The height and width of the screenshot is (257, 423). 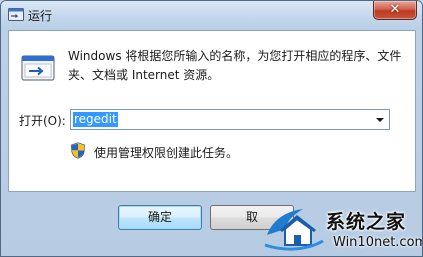 What do you see at coordinates (40, 16) in the screenshot?
I see `window-title: 运行` at bounding box center [40, 16].